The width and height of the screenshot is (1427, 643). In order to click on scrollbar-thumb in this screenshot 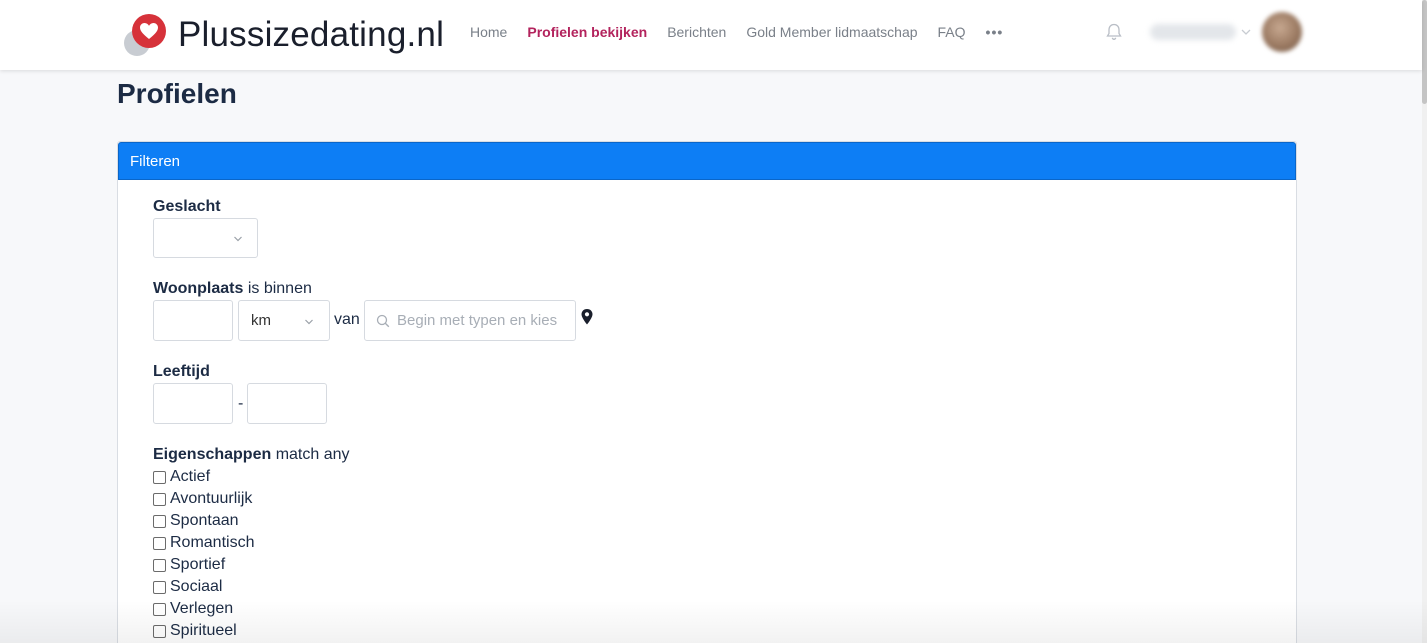, I will do `click(1424, 52)`.